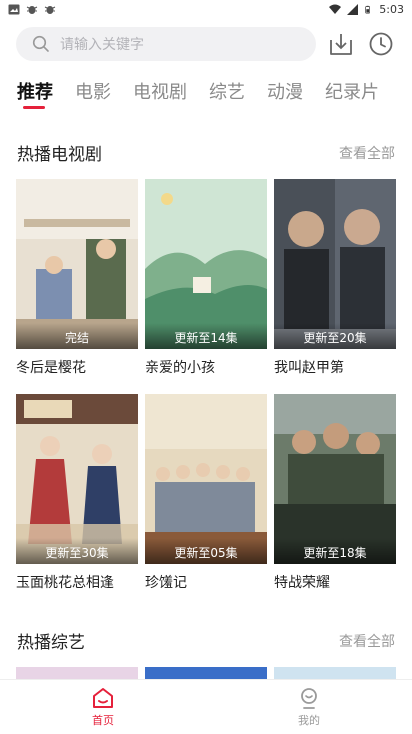 The width and height of the screenshot is (412, 734). I want to click on search-placeholder: 请输入关键字, so click(102, 45).